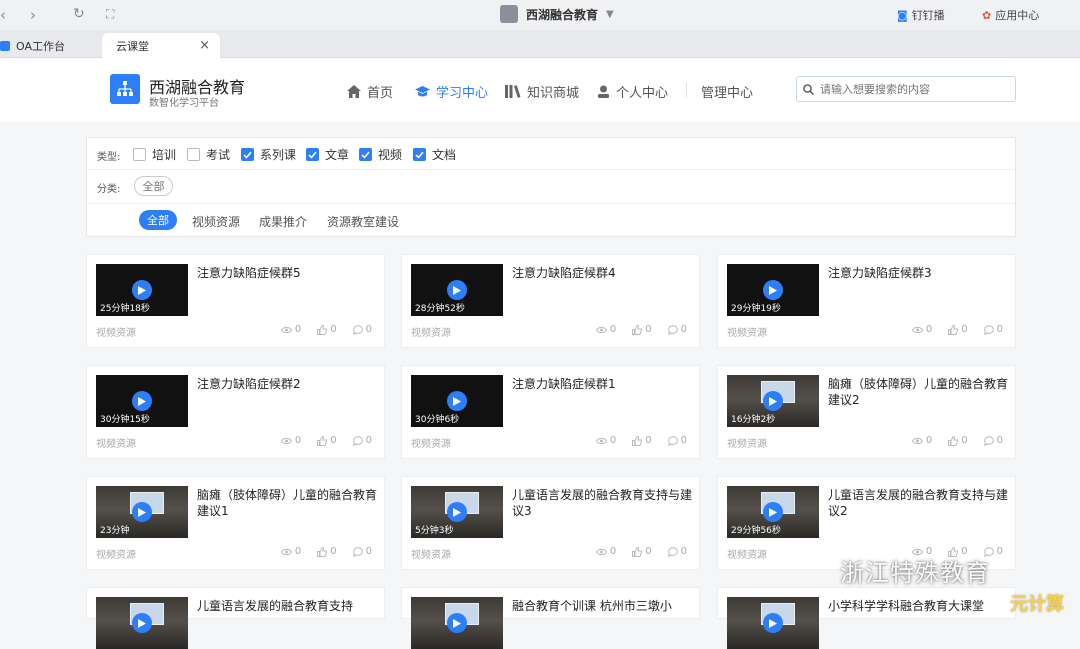  I want to click on video-thumbnail: 30分钟6秒, so click(457, 401).